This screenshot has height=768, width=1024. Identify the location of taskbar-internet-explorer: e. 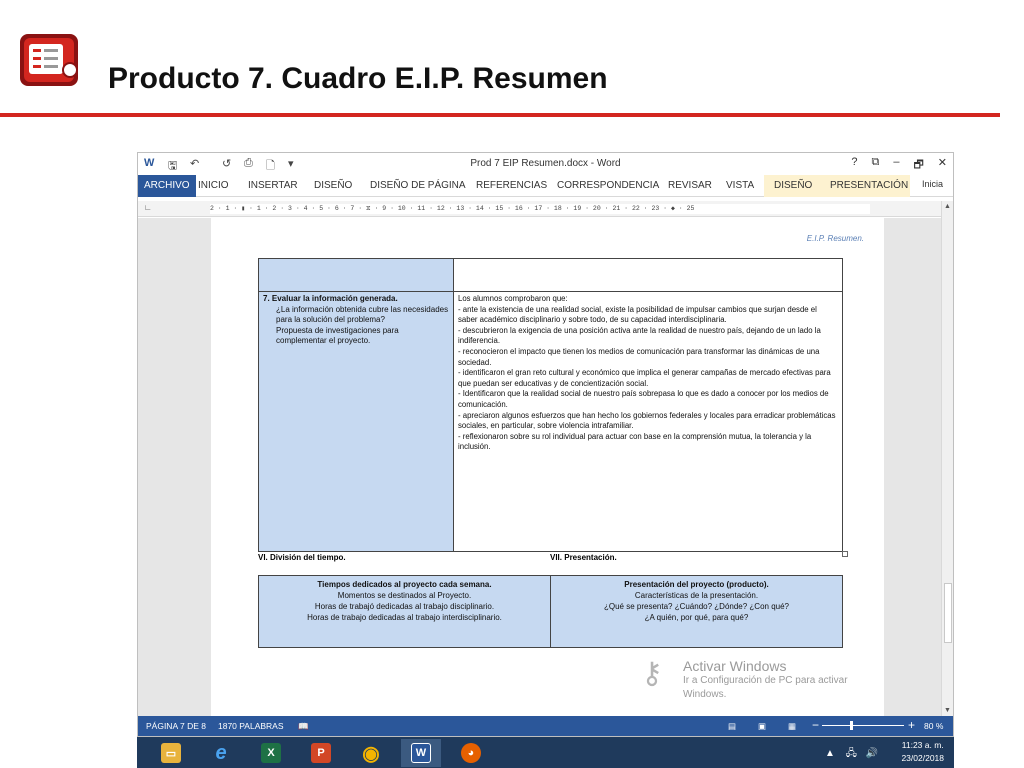
(221, 753).